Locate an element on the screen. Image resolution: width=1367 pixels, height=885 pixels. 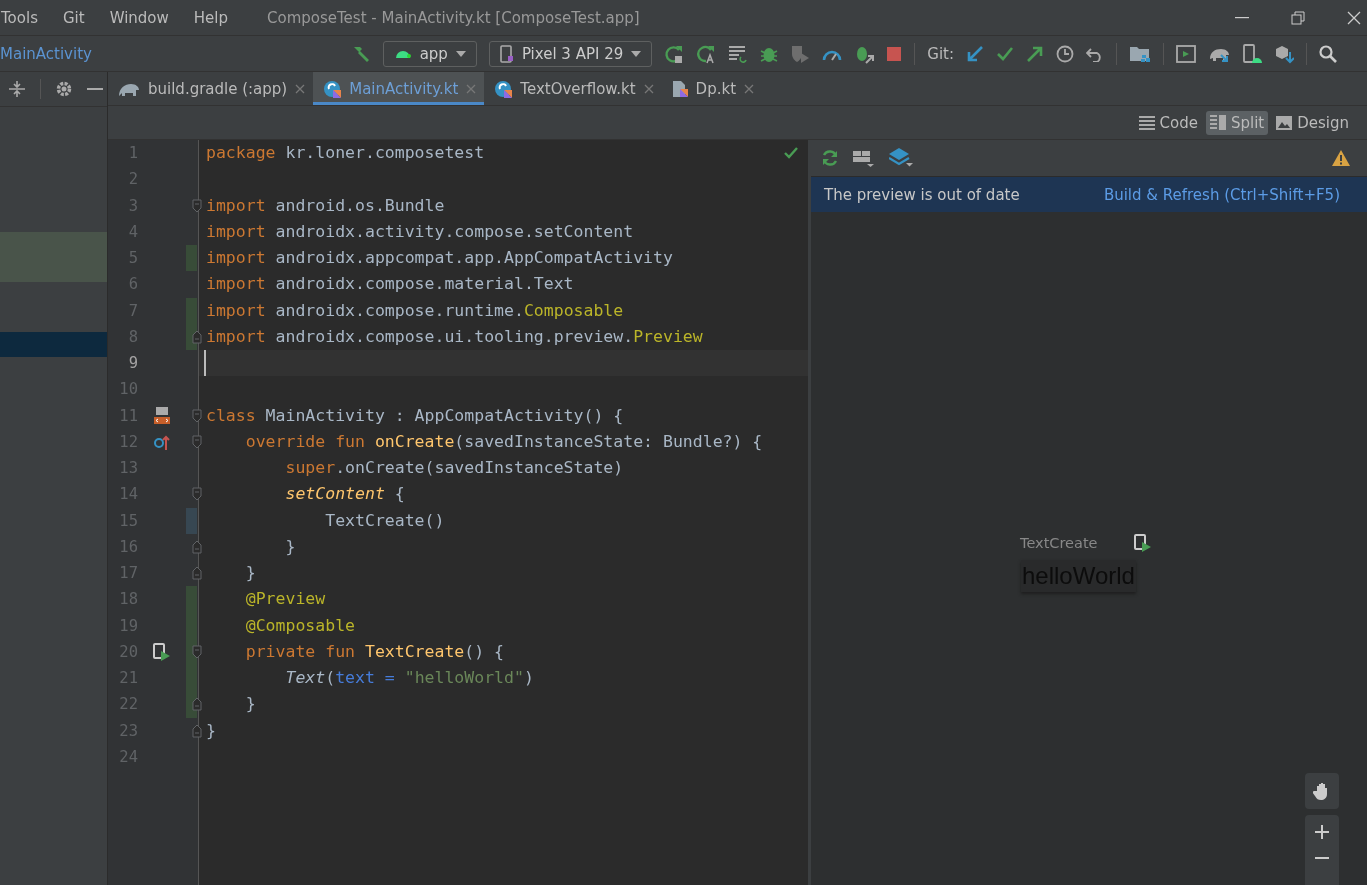
split-view-icon is located at coordinates (1217, 122).